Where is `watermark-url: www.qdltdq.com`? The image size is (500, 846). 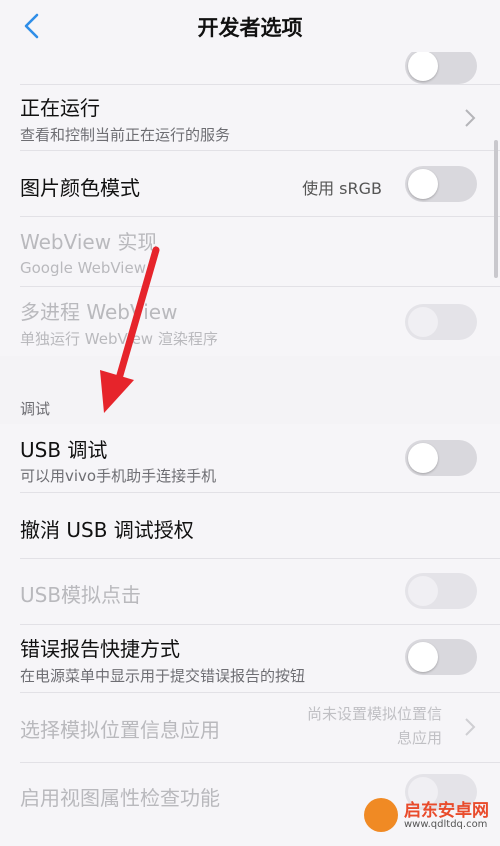 watermark-url: www.qdltdq.com is located at coordinates (446, 824).